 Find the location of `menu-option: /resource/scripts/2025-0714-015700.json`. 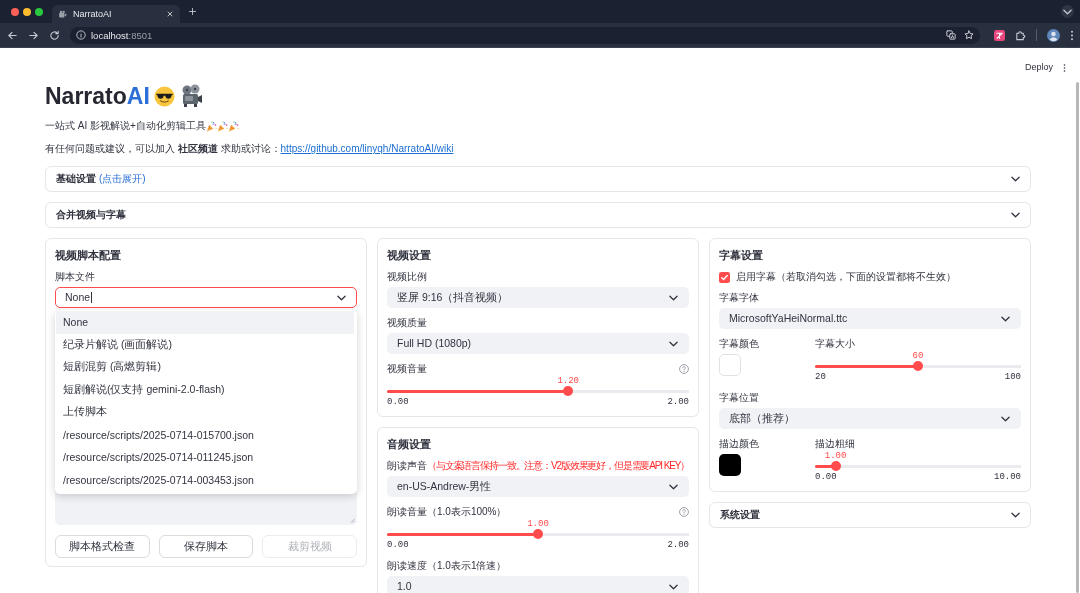

menu-option: /resource/scripts/2025-0714-015700.json is located at coordinates (206, 434).